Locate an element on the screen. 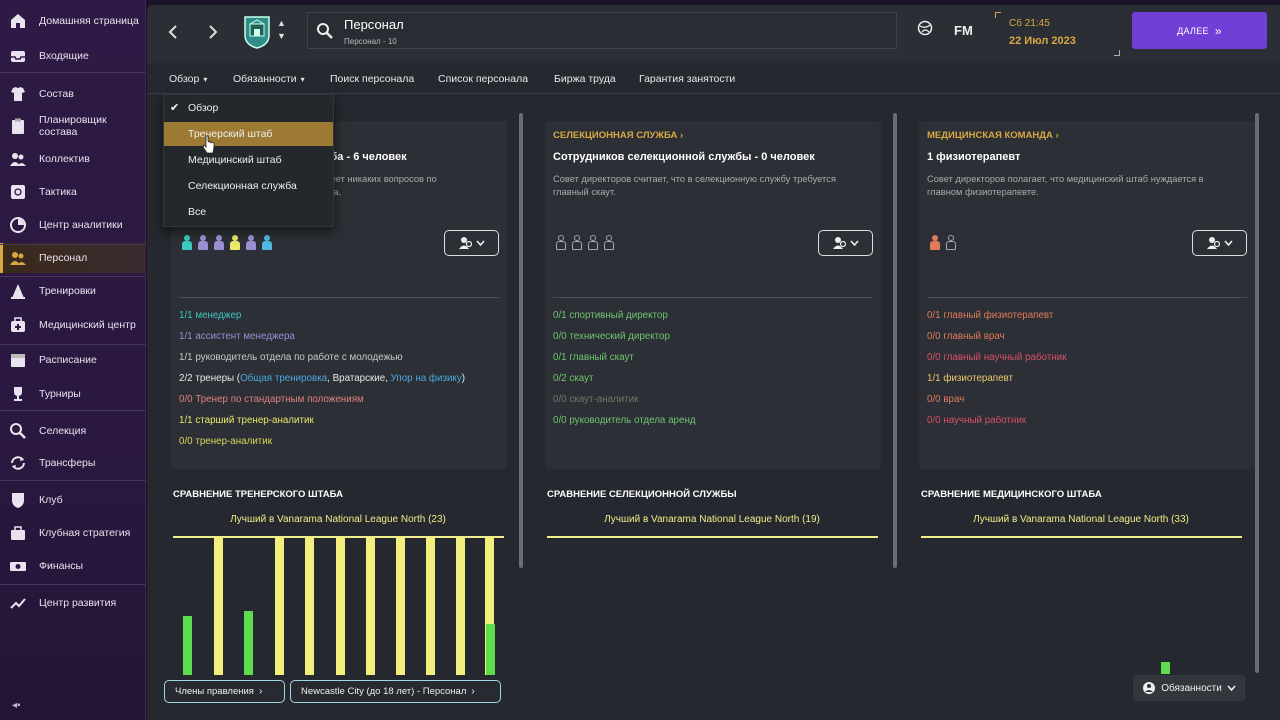  forward-button is located at coordinates (213, 32).